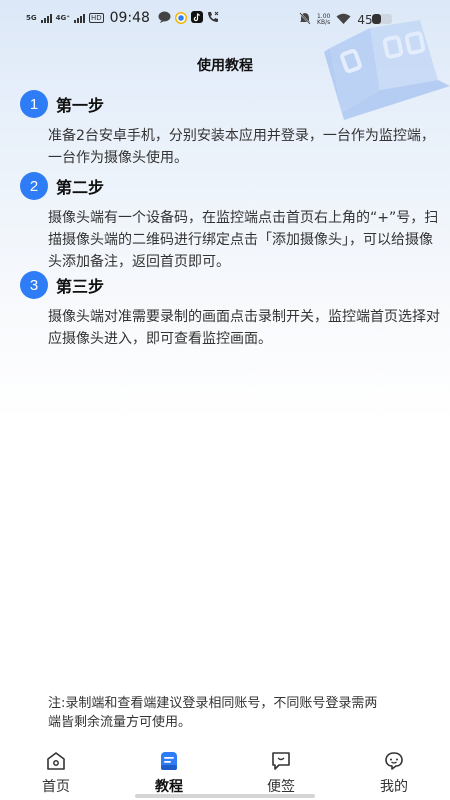  What do you see at coordinates (31, 17) in the screenshot?
I see `network-5g-label: 5G` at bounding box center [31, 17].